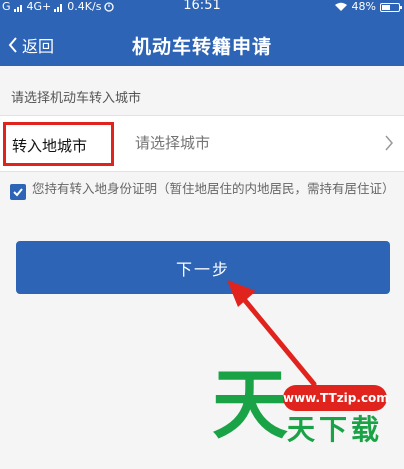 The image size is (404, 469). Describe the element at coordinates (340, 6) in the screenshot. I see `wifi-icon` at that location.